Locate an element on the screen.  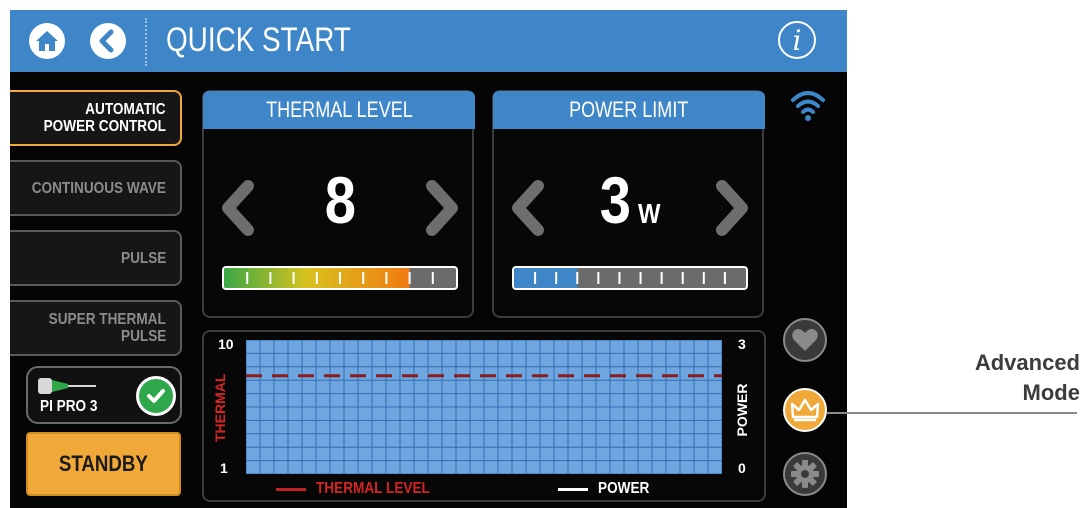
power-meter-bar is located at coordinates (620, 278).